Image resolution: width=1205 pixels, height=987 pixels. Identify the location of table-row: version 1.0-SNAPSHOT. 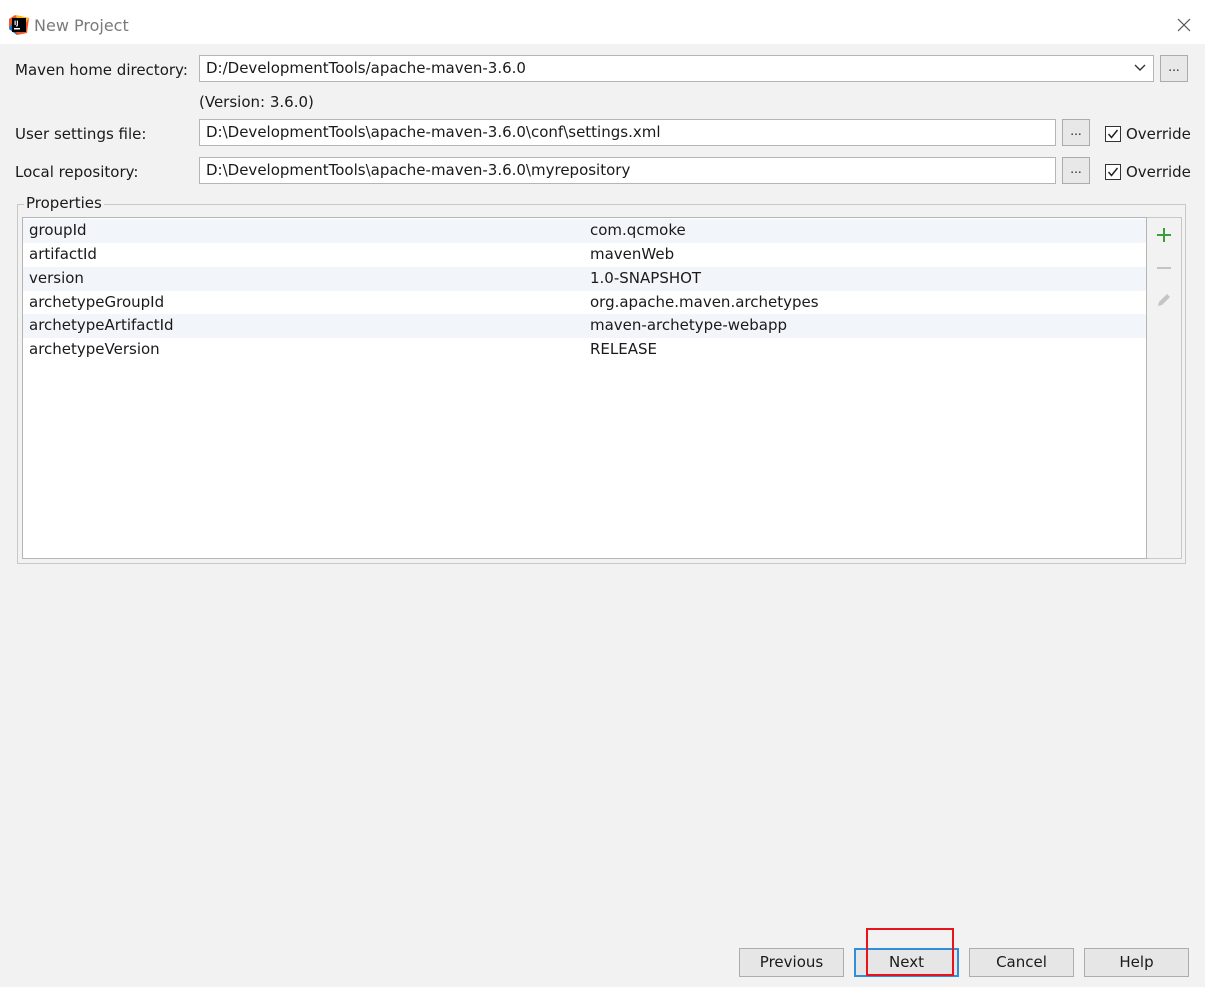
(584, 279).